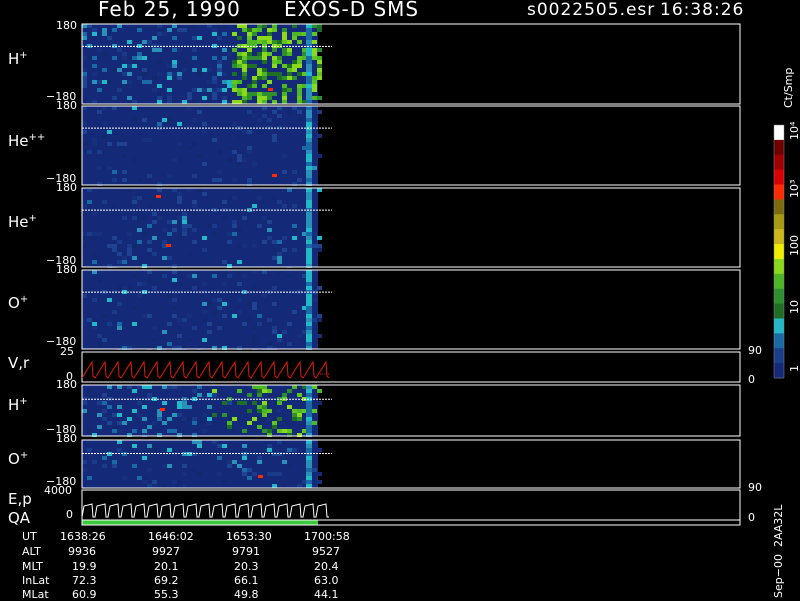  I want to click on colorbar-tick-1: 1, so click(794, 368).